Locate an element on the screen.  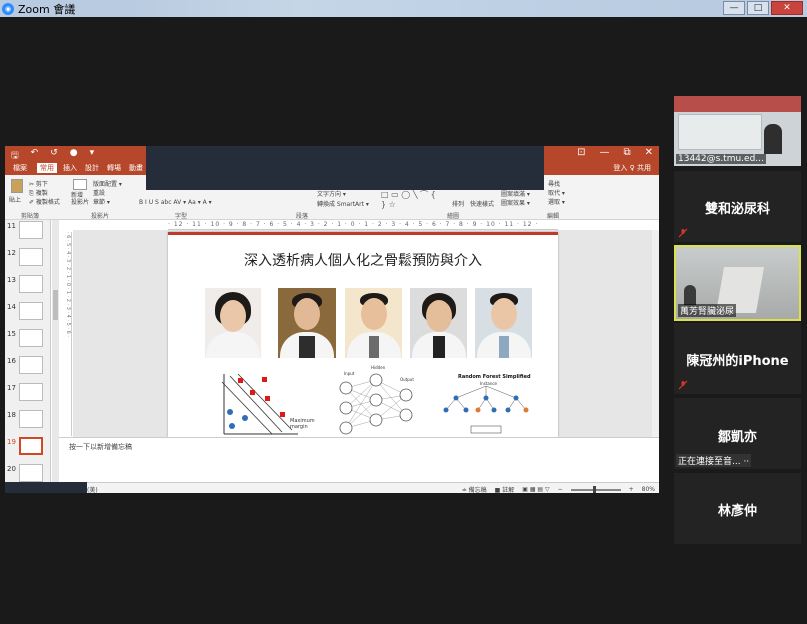
tab-home: 常用 is located at coordinates (47, 168).